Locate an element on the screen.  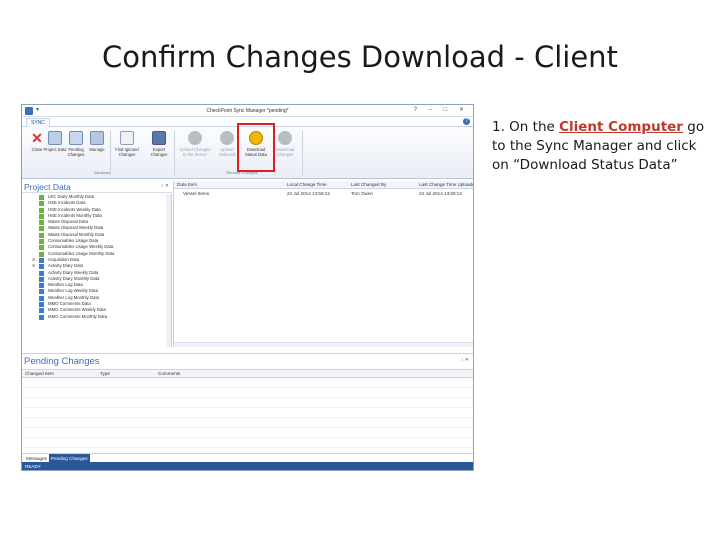
upload-changes-label: Upload Changes to the Server is located at coordinates (195, 152).